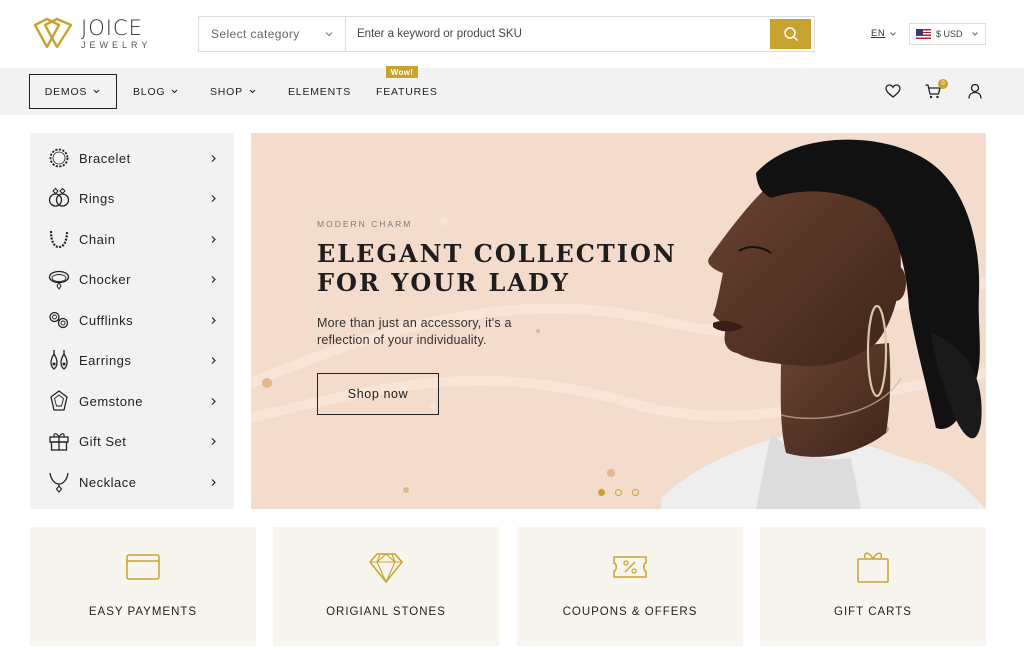 The width and height of the screenshot is (1024, 664). Describe the element at coordinates (66, 91) in the screenshot. I see `nav-item-label: DEMOS` at that location.